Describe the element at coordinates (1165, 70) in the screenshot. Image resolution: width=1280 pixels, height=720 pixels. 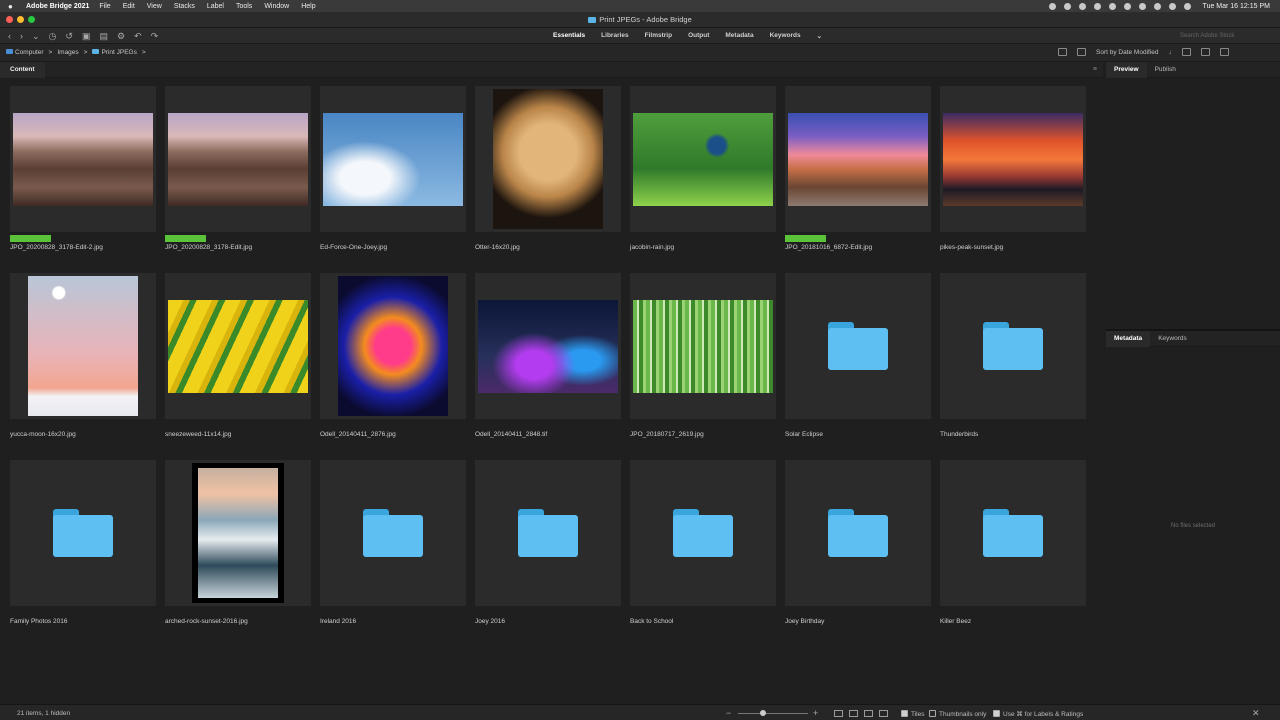
I see `tab-publish: Publish` at that location.